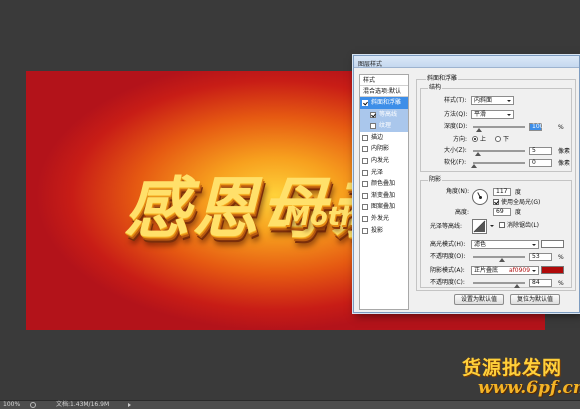 This screenshot has width=580, height=409. I want to click on soften-slider, so click(498, 165).